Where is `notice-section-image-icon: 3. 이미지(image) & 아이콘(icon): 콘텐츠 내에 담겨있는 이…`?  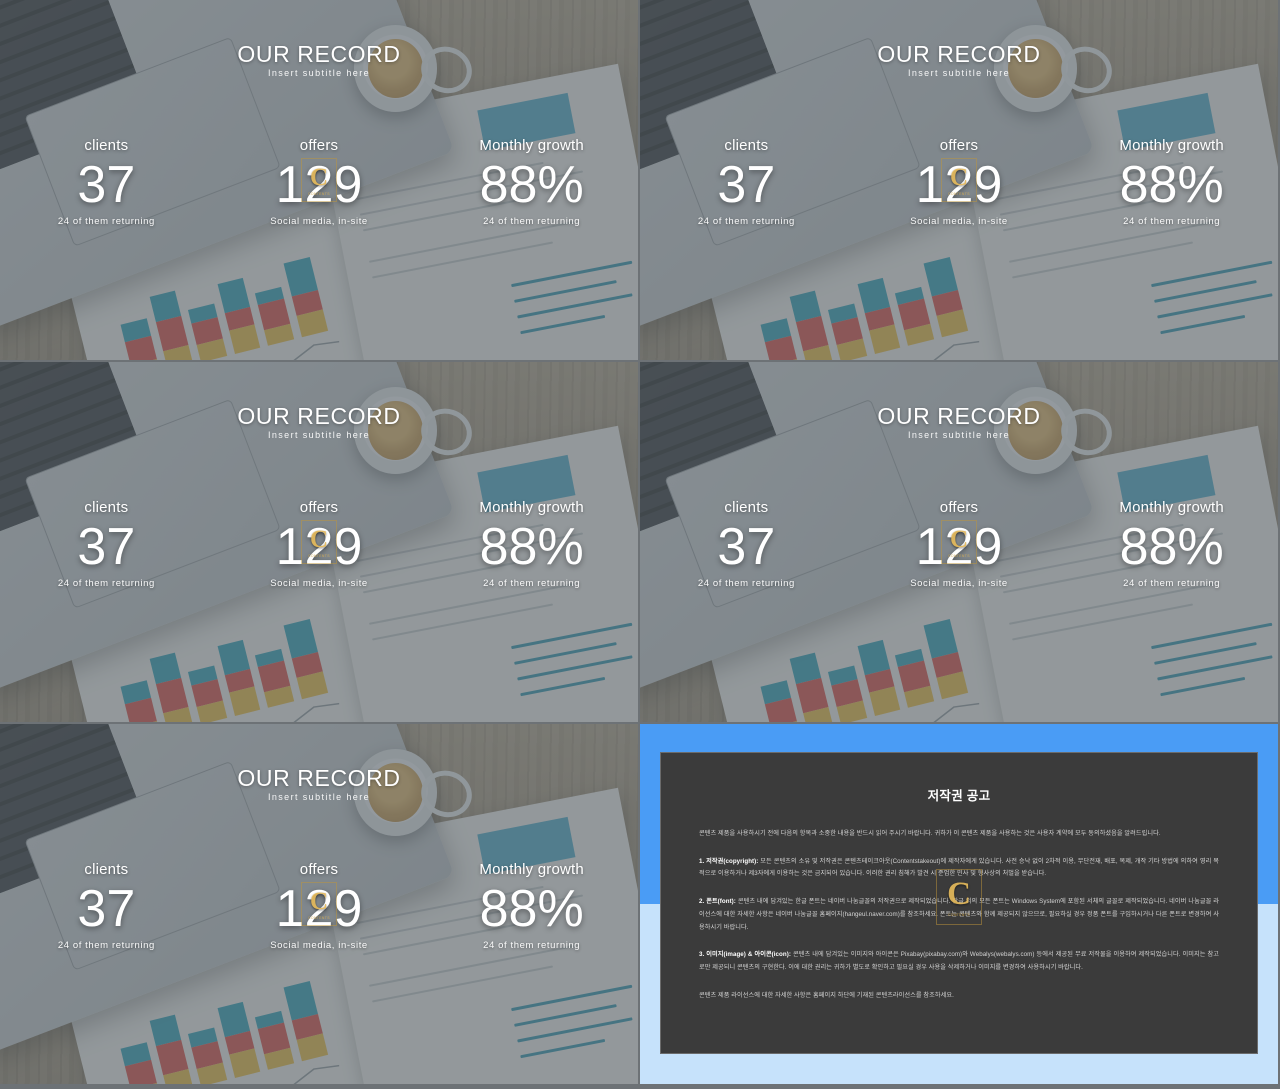 notice-section-image-icon: 3. 이미지(image) & 아이콘(icon): 콘텐츠 내에 담겨있는 이… is located at coordinates (959, 961).